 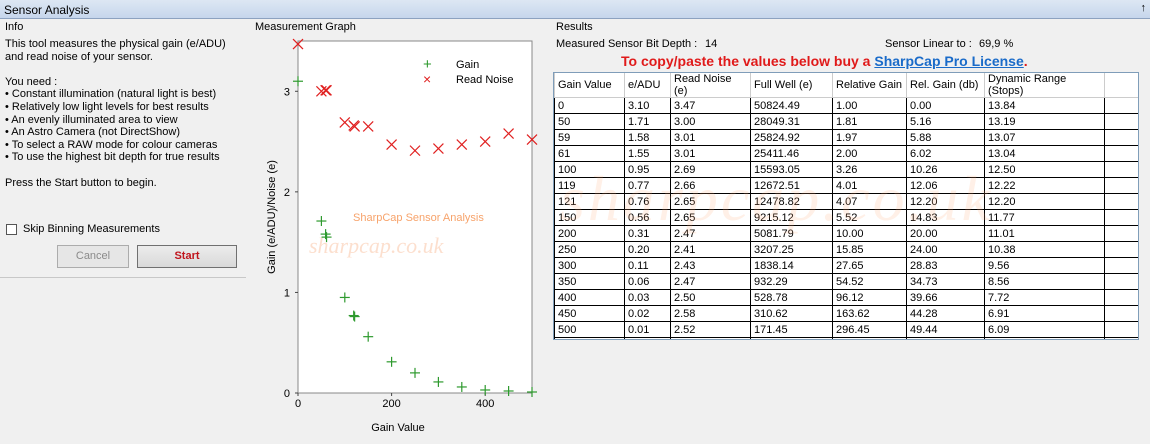 What do you see at coordinates (1044, 265) in the screenshot?
I see `table-cell: 9.56` at bounding box center [1044, 265].